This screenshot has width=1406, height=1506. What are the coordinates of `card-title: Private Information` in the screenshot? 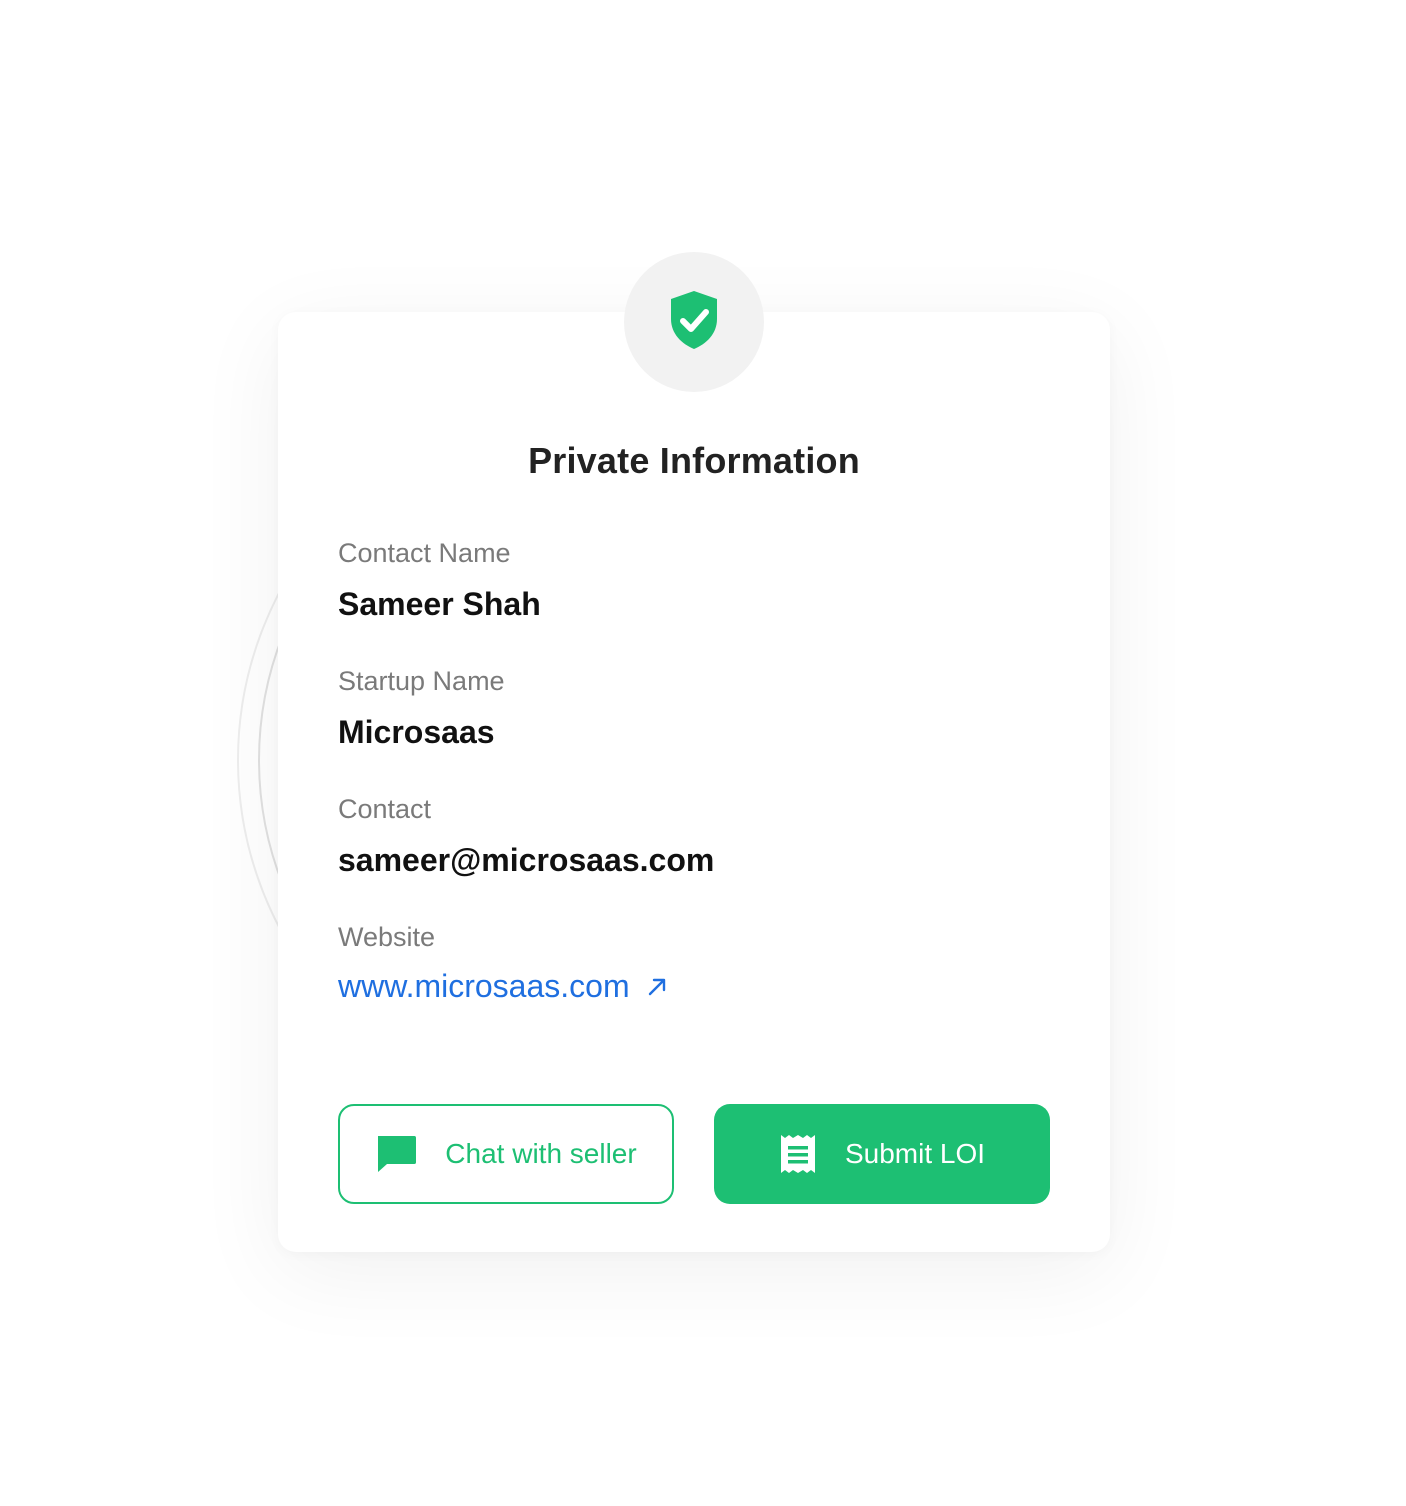 It's located at (694, 460).